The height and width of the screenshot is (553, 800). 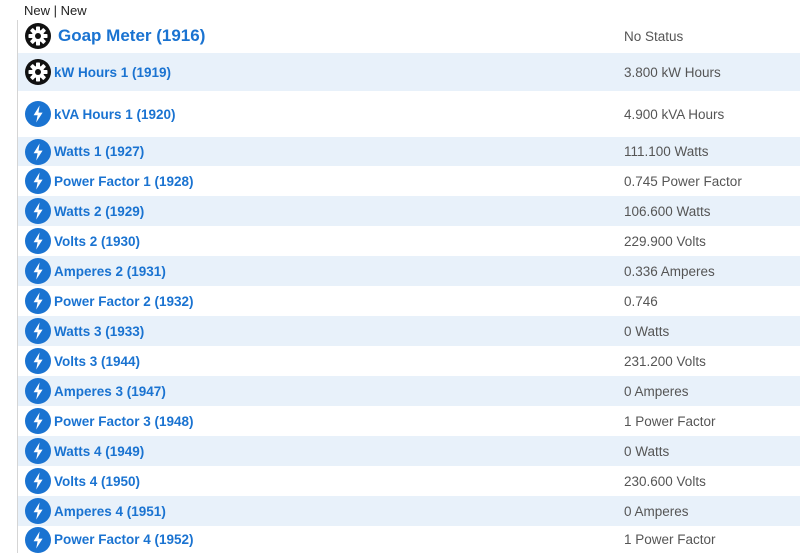 I want to click on list-item: Watts 1 (1927) 111.100 Watts, so click(x=409, y=151).